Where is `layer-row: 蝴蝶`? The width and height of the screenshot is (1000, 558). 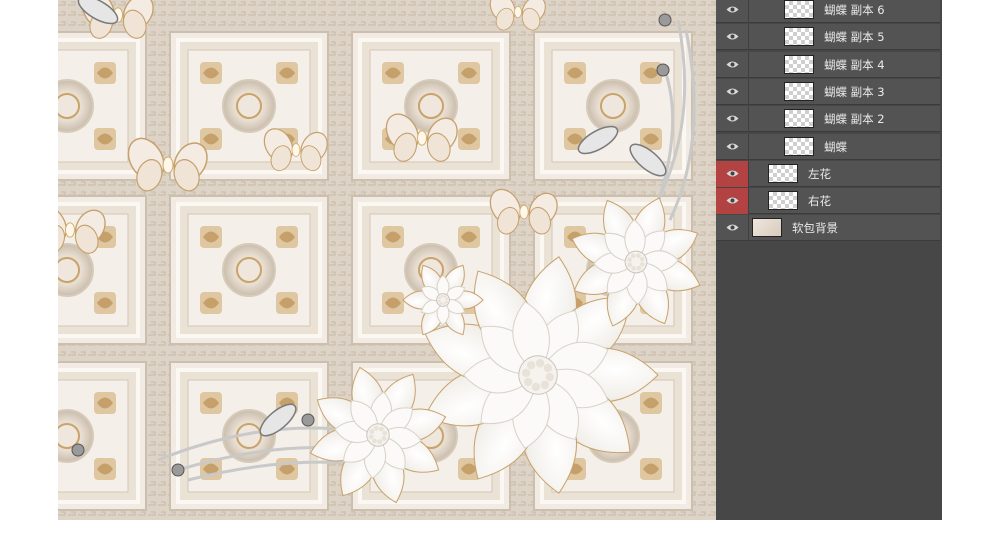 layer-row: 蝴蝶 is located at coordinates (828, 146).